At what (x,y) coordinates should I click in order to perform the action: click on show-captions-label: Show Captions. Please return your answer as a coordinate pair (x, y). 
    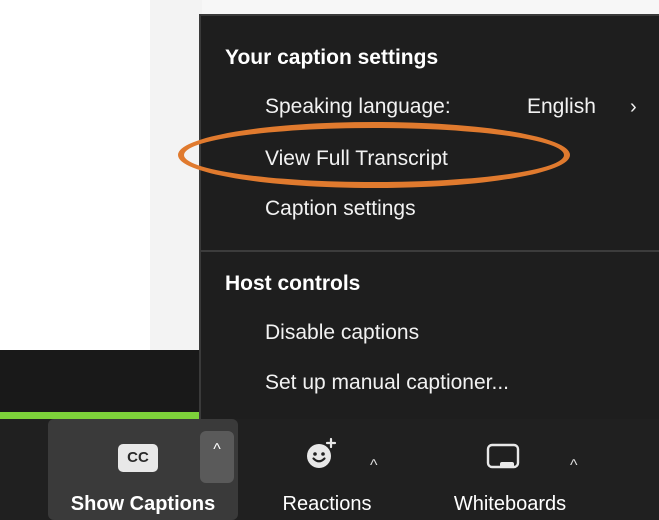
    Looking at the image, I should click on (143, 504).